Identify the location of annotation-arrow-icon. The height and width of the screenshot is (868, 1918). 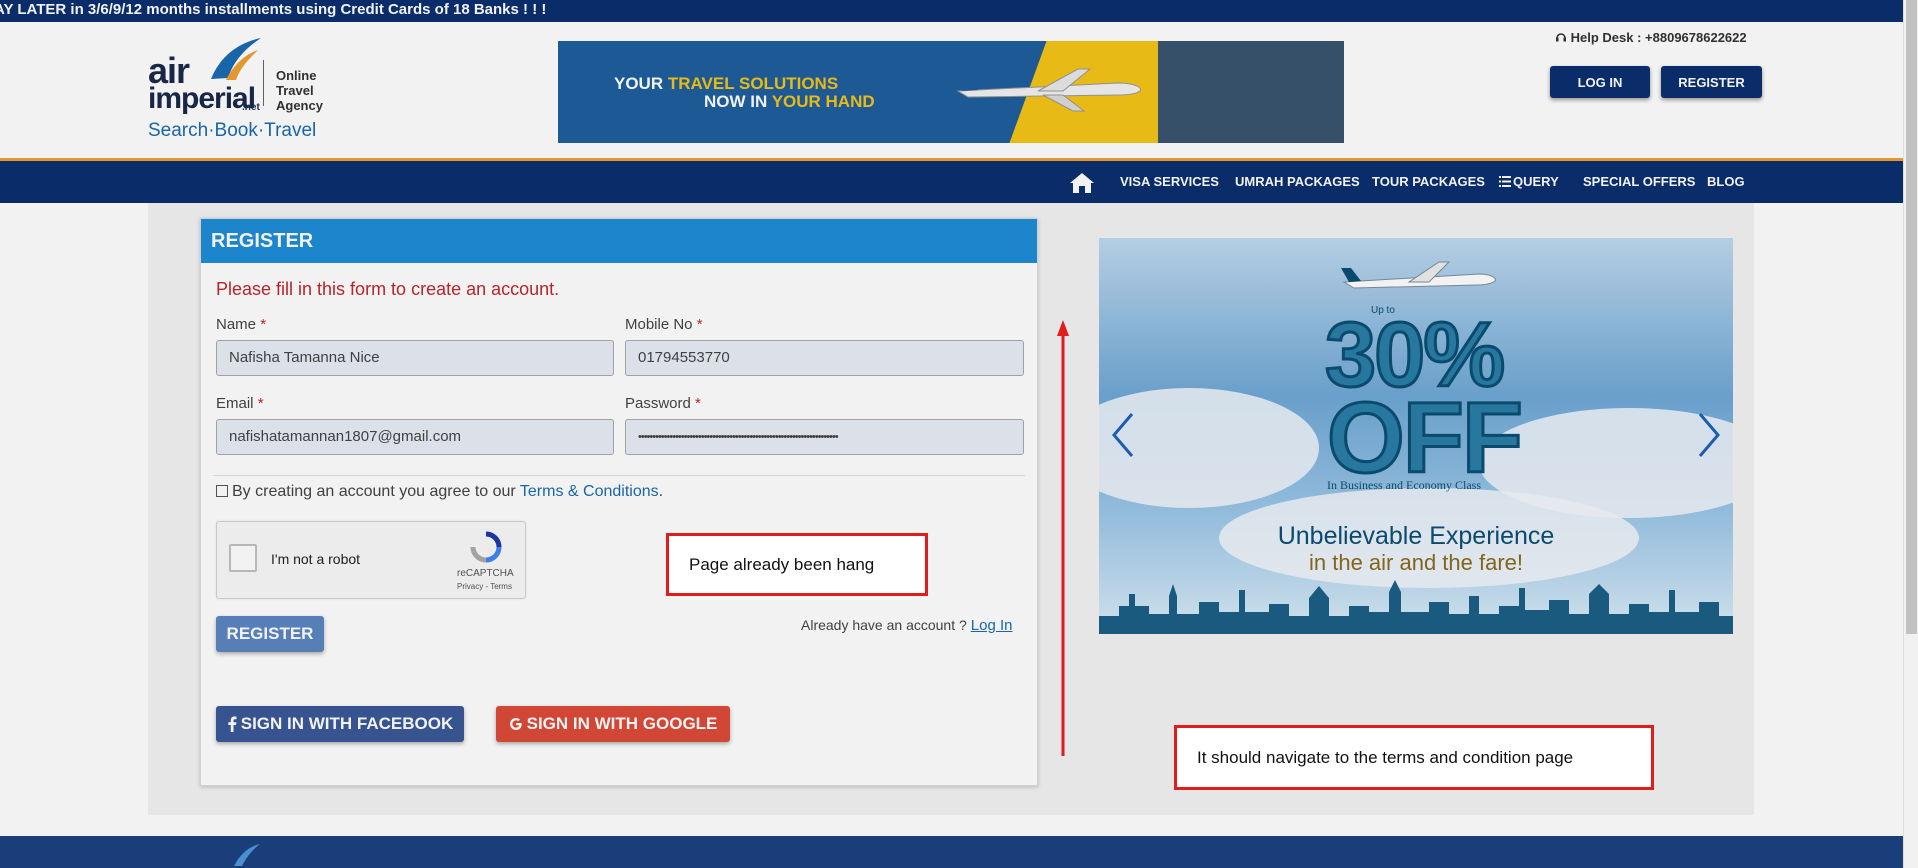
(1063, 538).